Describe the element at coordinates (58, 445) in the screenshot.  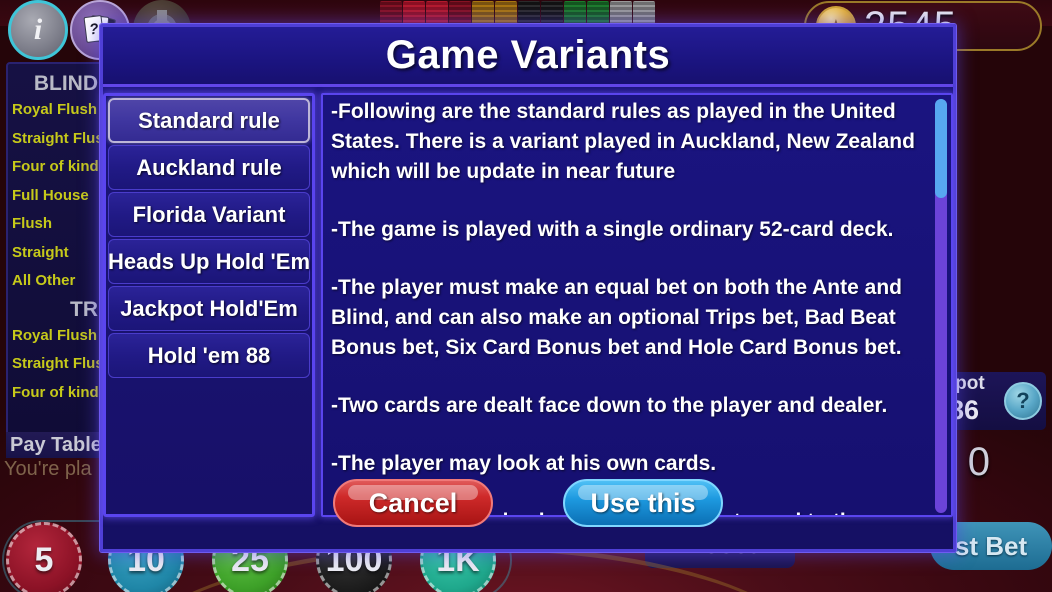
I see `paytable-label: Pay Table` at that location.